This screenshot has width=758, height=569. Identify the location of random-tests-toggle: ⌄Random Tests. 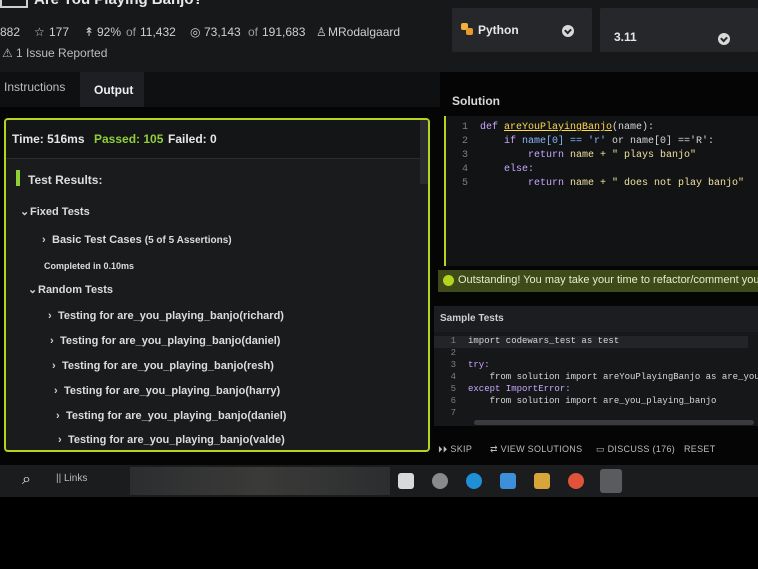
(70, 289).